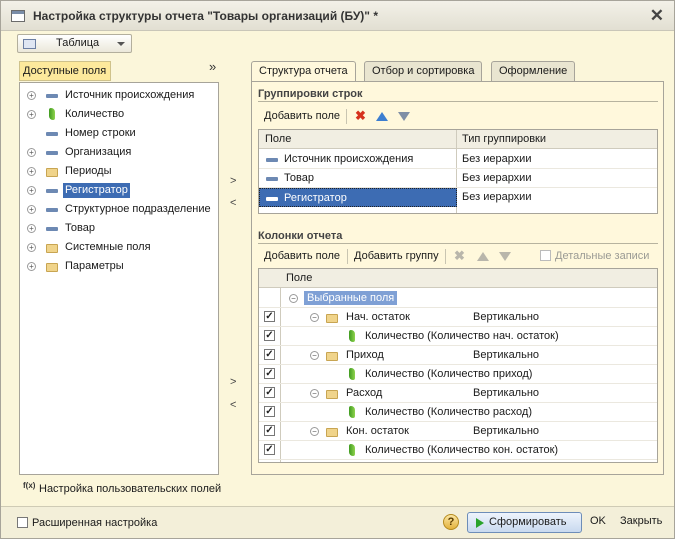 The image size is (675, 539). I want to click on table-row: Товар Без иерархии, so click(458, 178).